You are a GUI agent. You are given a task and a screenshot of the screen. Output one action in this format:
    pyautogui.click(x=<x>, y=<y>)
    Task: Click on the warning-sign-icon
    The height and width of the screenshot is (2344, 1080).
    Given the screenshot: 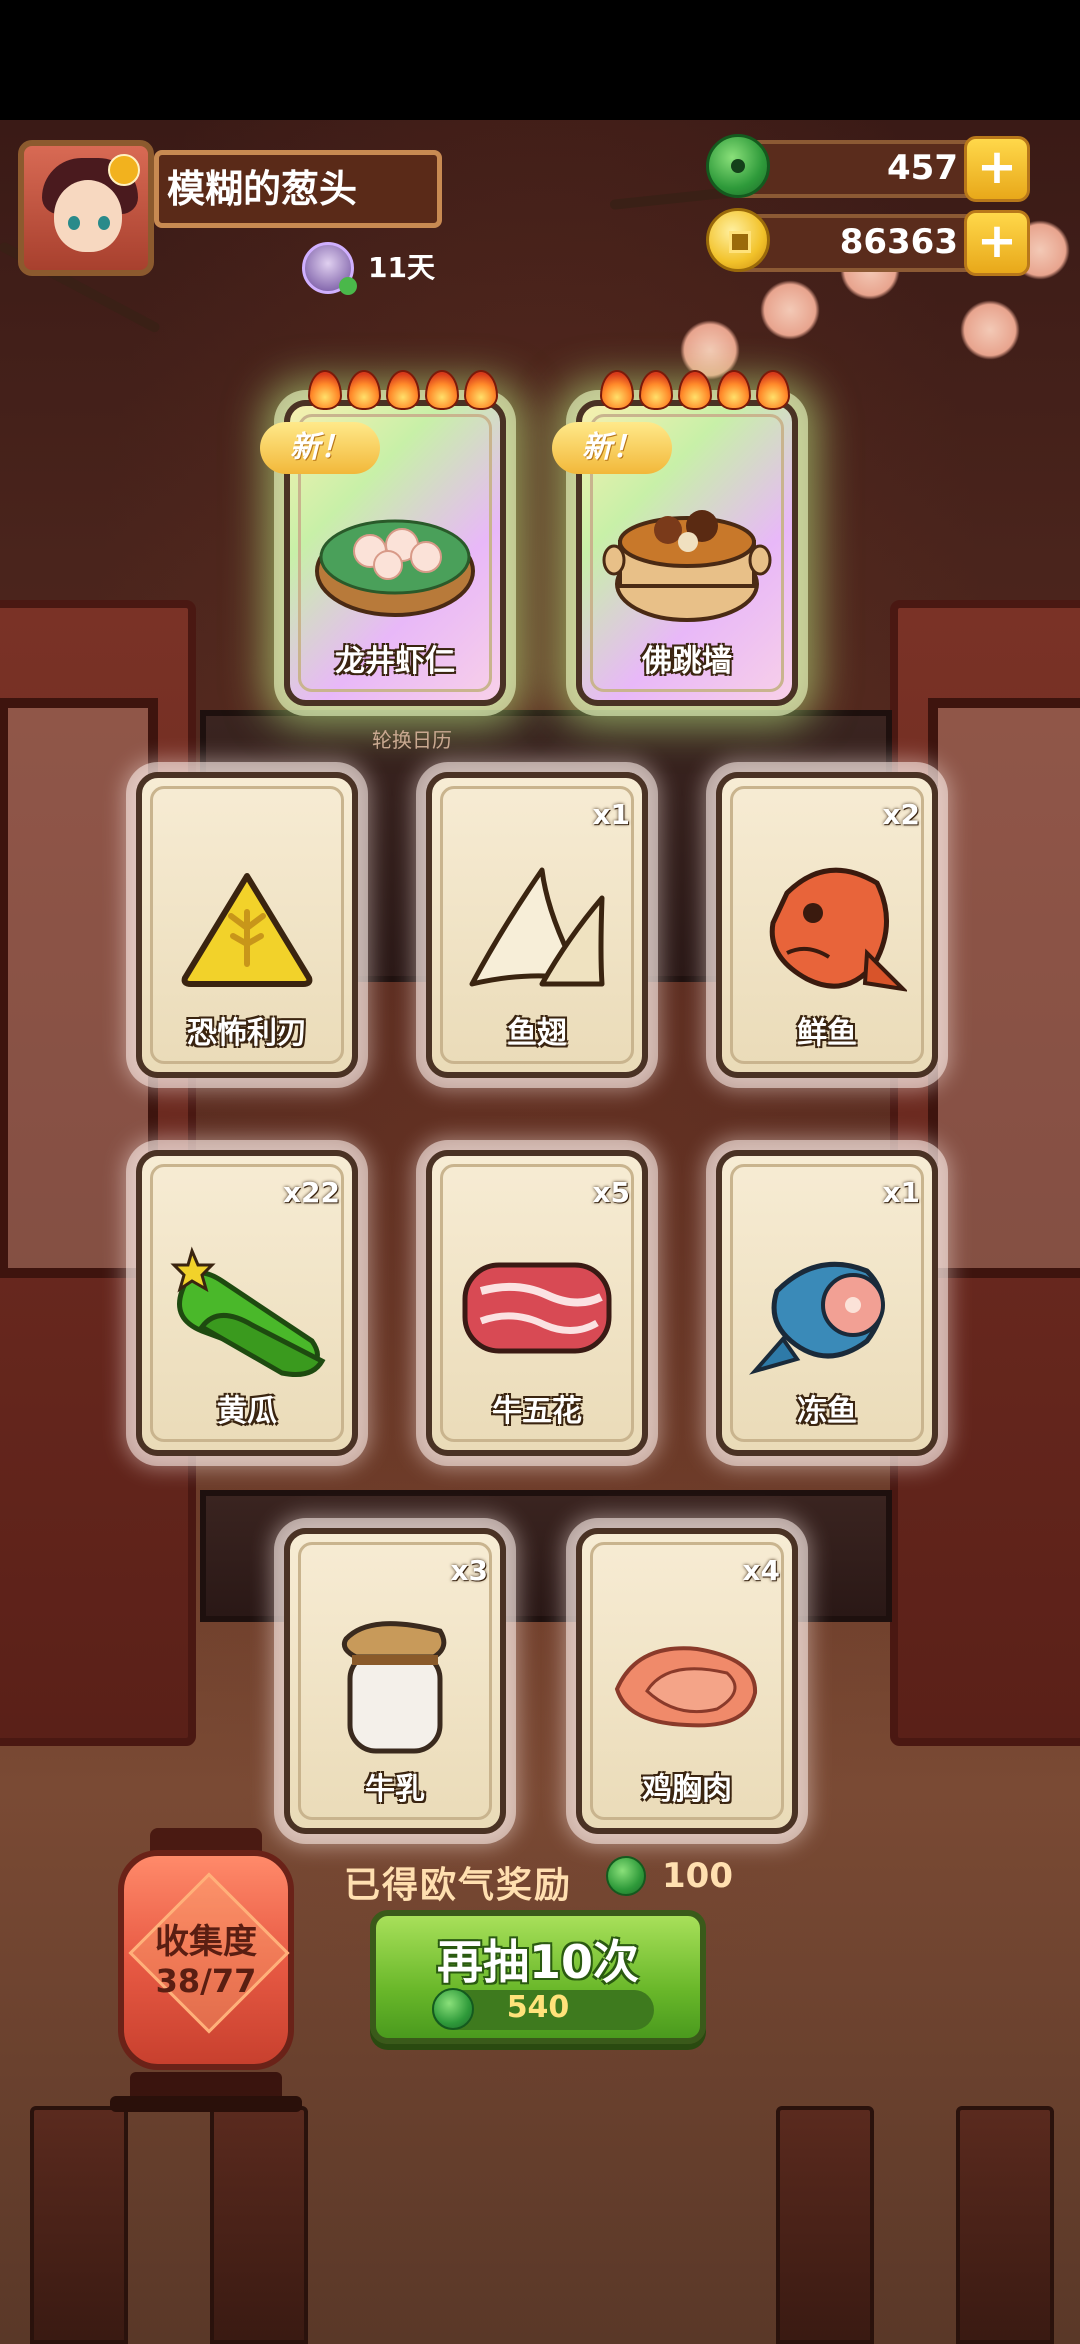 What is the action you would take?
    pyautogui.click(x=247, y=930)
    